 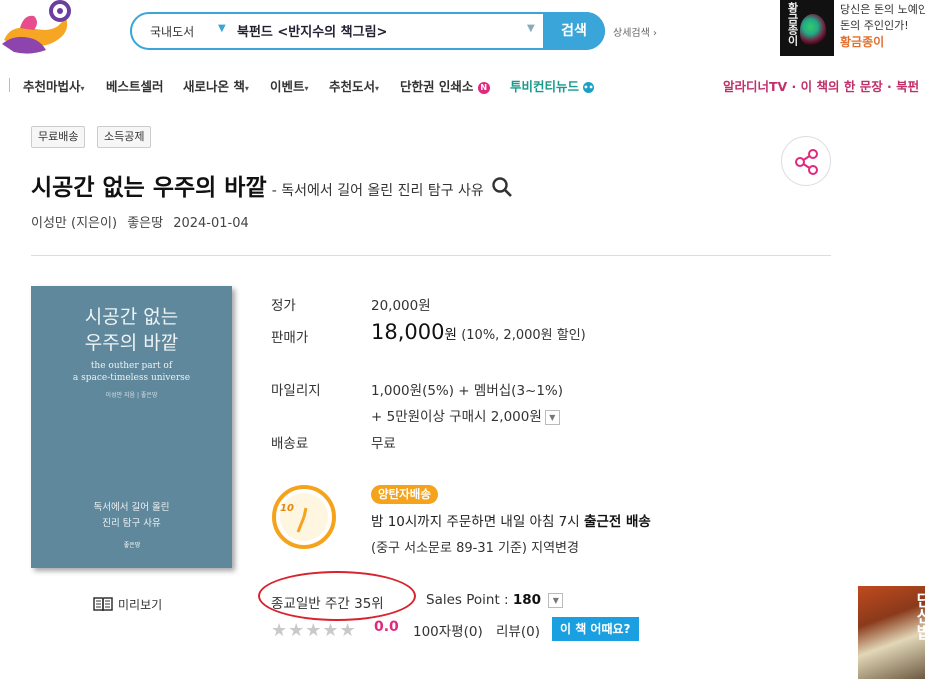 I want to click on cover-title: 시공간 없는 우주의 바깥, so click(x=131, y=330).